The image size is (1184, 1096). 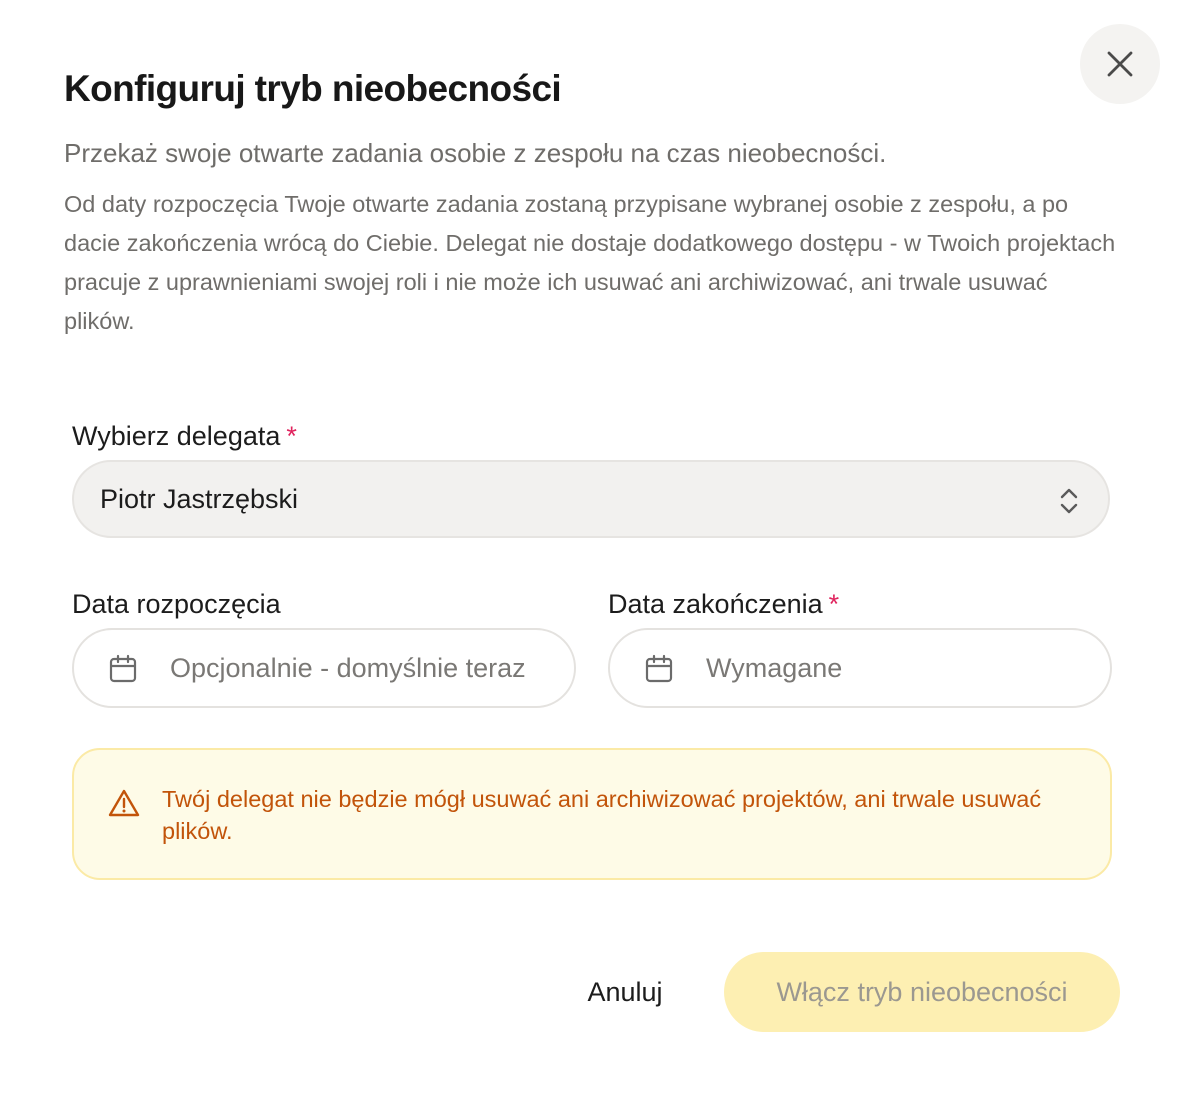 I want to click on end-date-field, so click(x=860, y=668).